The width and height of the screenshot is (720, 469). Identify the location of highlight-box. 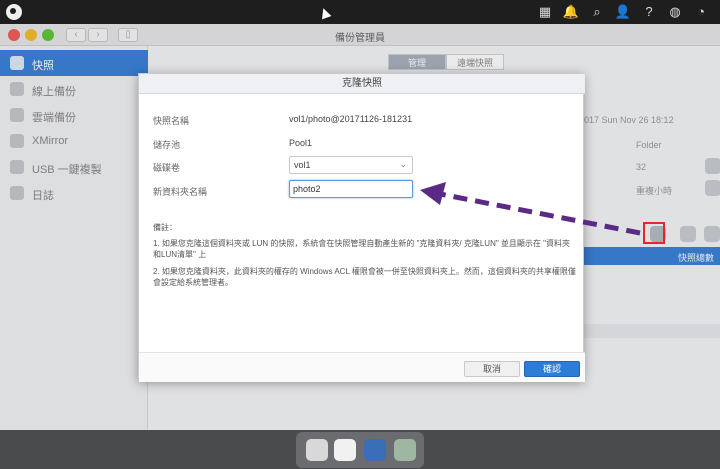
(654, 233).